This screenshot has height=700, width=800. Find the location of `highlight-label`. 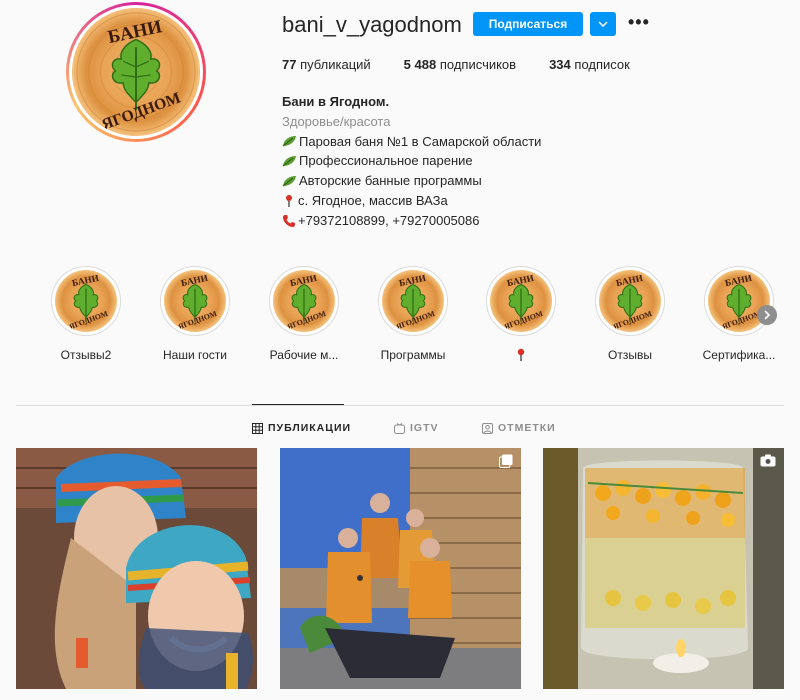

highlight-label is located at coordinates (521, 356).